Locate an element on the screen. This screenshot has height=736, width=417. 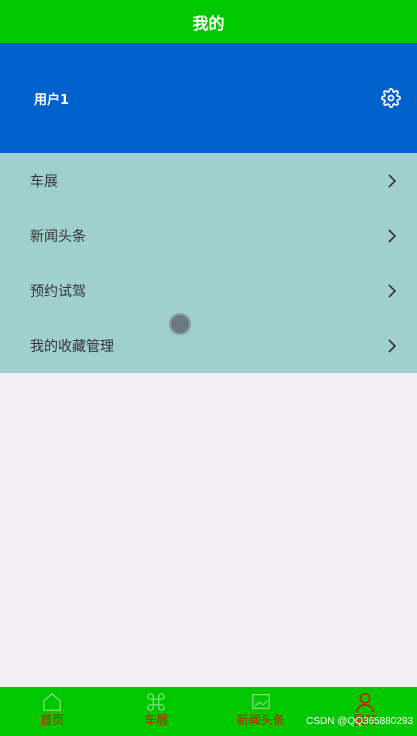
watermark: CSDN @QQ365880293 is located at coordinates (359, 721).